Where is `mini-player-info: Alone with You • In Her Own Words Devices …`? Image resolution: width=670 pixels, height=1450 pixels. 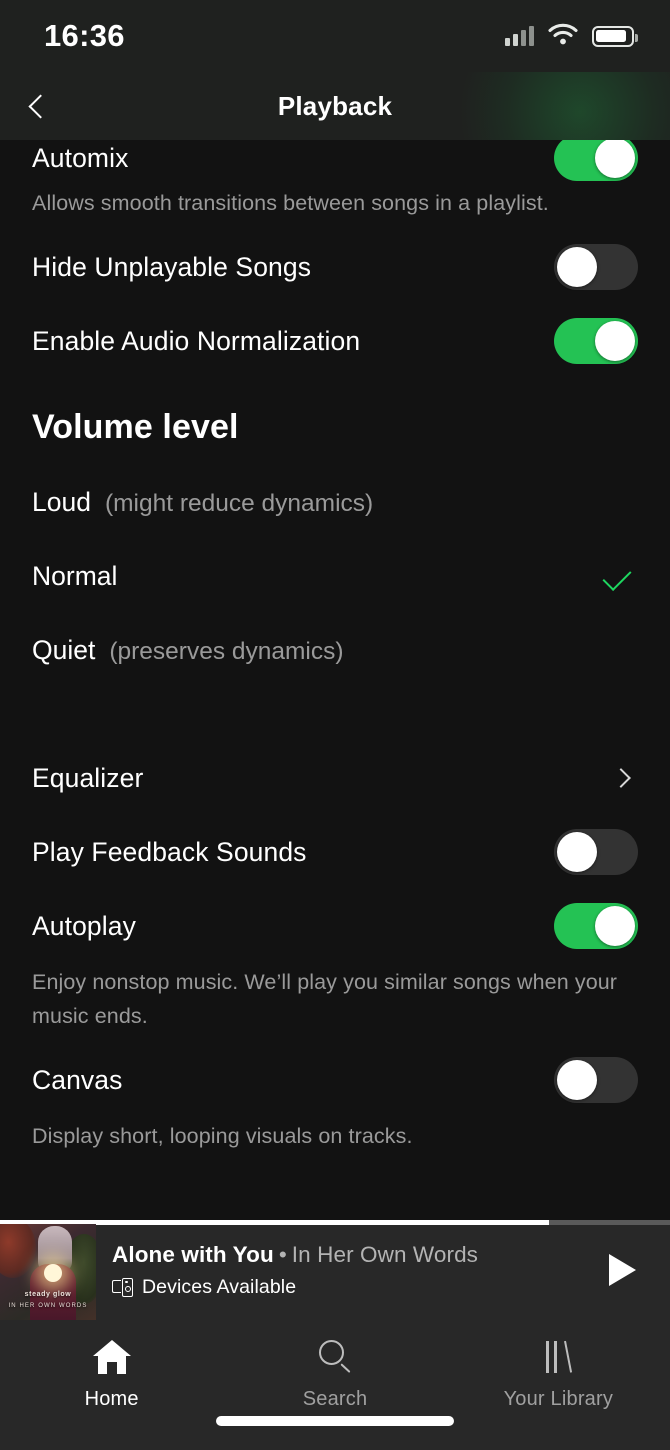
mini-player-info: Alone with You • In Her Own Words Devices … is located at coordinates (335, 1270).